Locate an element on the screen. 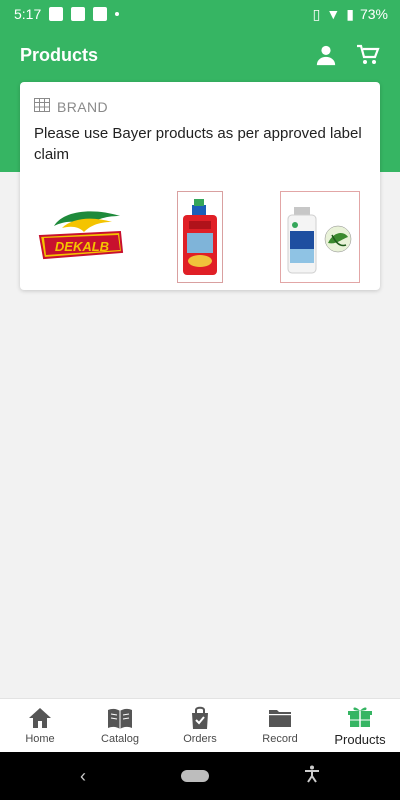 Image resolution: width=400 pixels, height=800 pixels. back-icon: ‹ is located at coordinates (83, 776).